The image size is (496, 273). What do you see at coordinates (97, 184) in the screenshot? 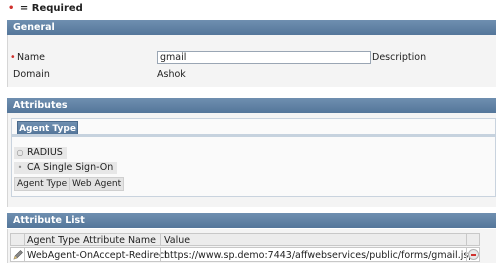
I see `agent-type-value-chip: Web Agent` at bounding box center [97, 184].